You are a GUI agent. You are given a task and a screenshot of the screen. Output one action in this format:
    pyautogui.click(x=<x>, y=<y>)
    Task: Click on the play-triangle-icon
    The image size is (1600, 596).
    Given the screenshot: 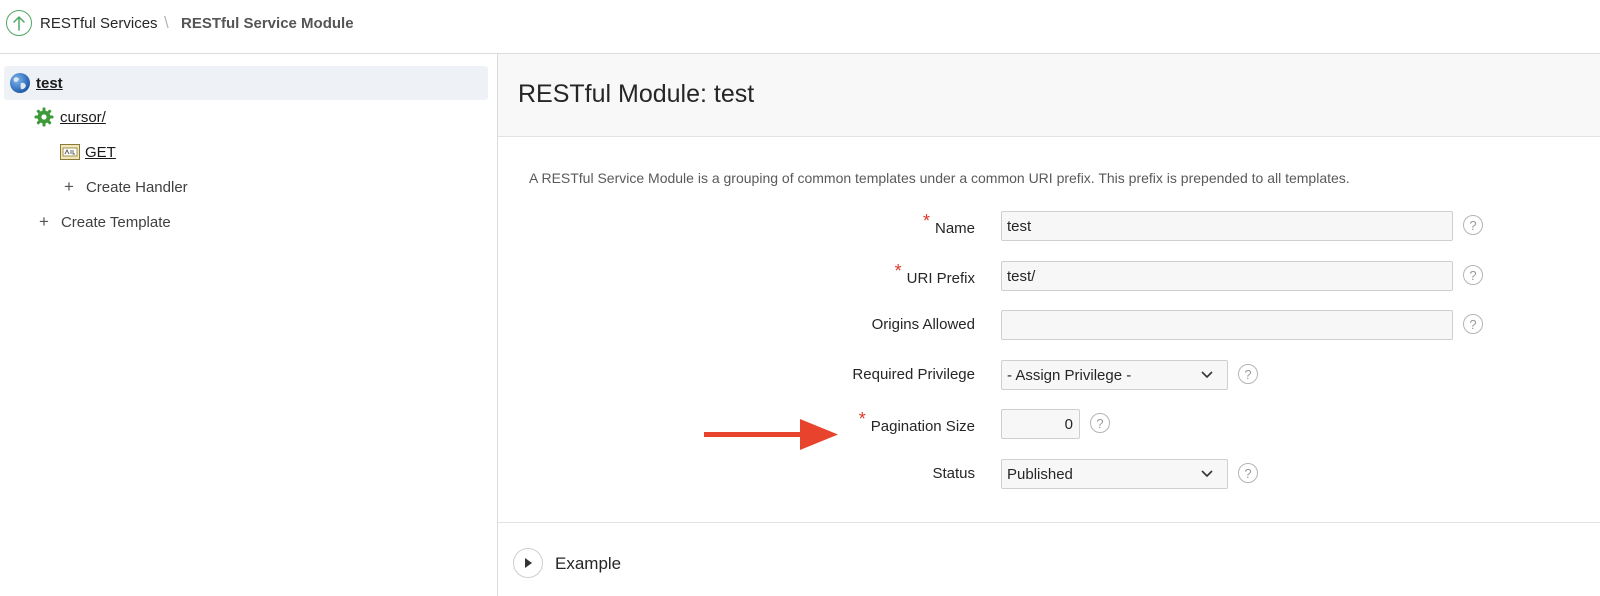 What is the action you would take?
    pyautogui.click(x=528, y=563)
    